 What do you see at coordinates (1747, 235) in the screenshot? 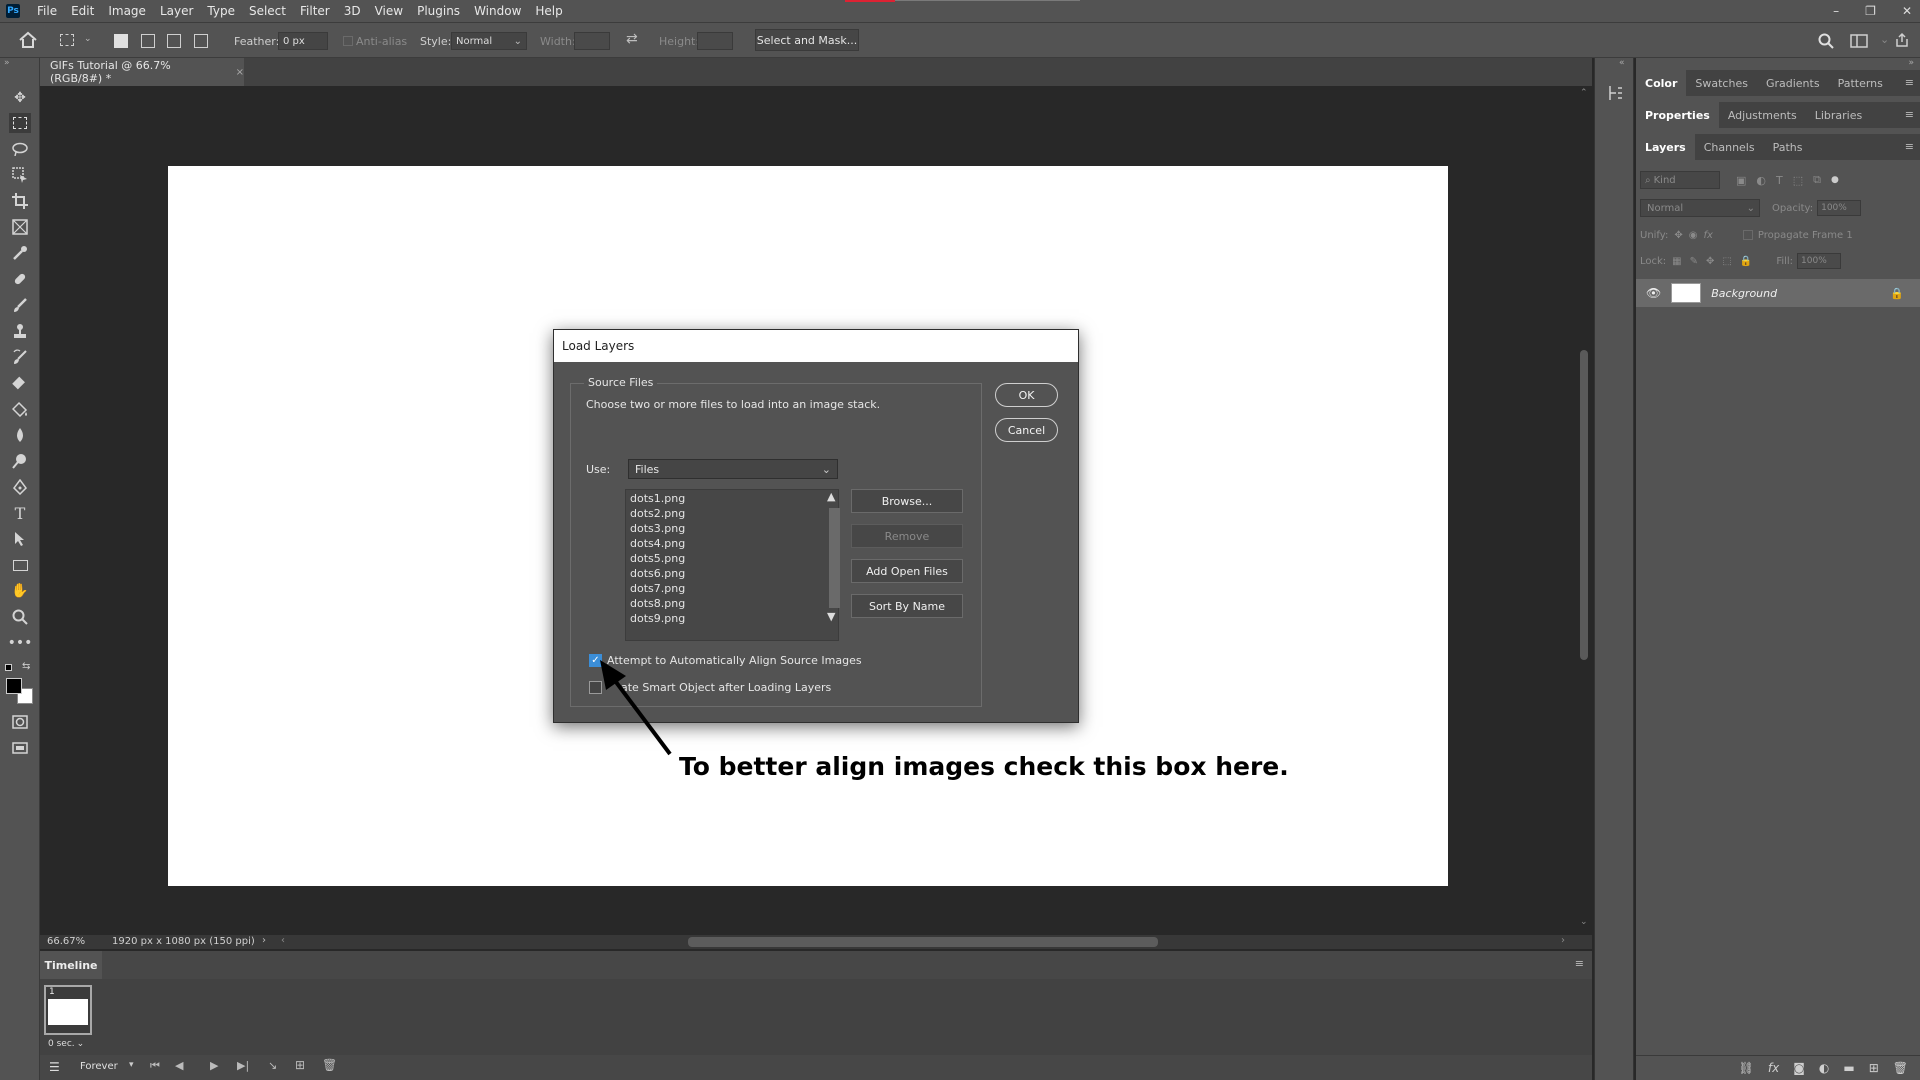
I see `propagate-checkbox` at bounding box center [1747, 235].